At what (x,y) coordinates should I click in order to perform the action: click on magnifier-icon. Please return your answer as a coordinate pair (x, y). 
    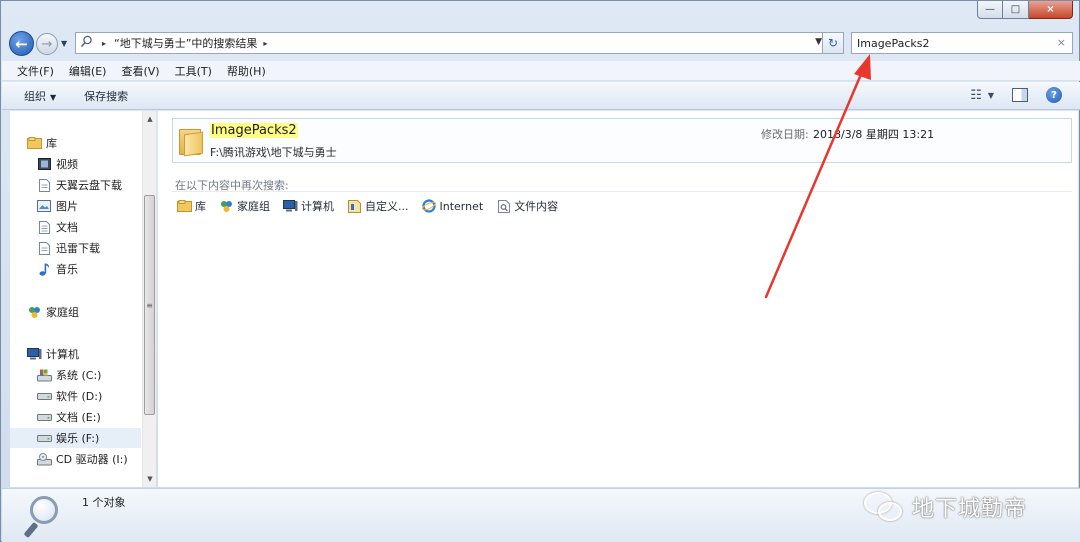
    Looking at the image, I should click on (45, 516).